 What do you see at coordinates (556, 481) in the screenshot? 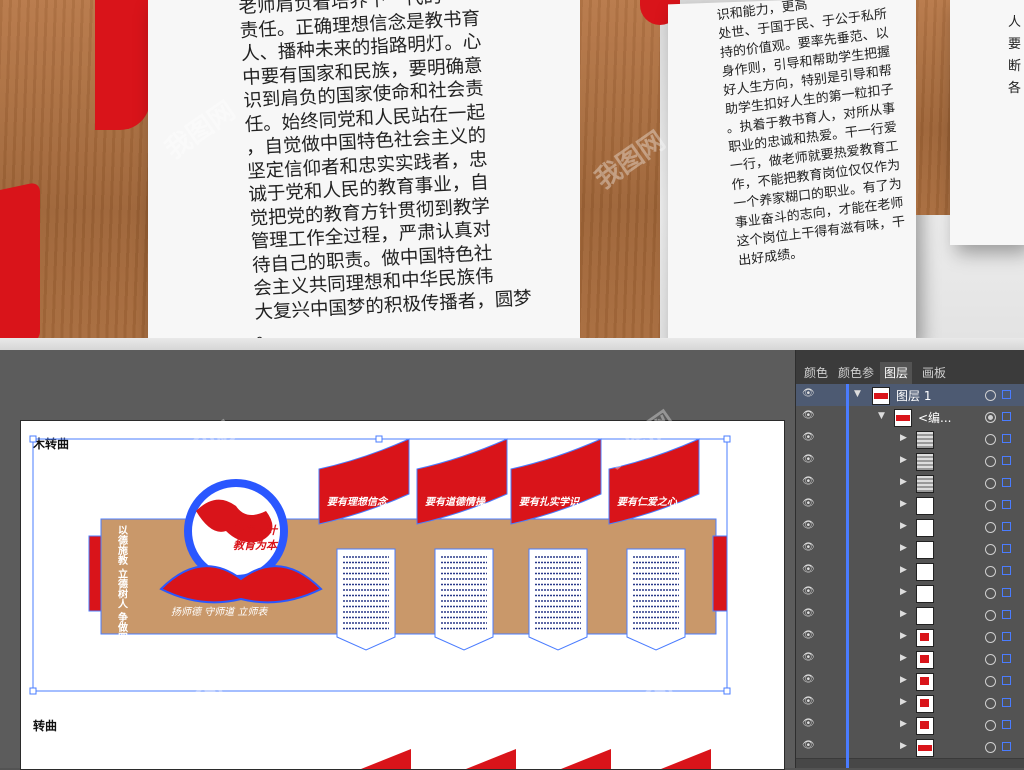
I see `flag-banner` at bounding box center [556, 481].